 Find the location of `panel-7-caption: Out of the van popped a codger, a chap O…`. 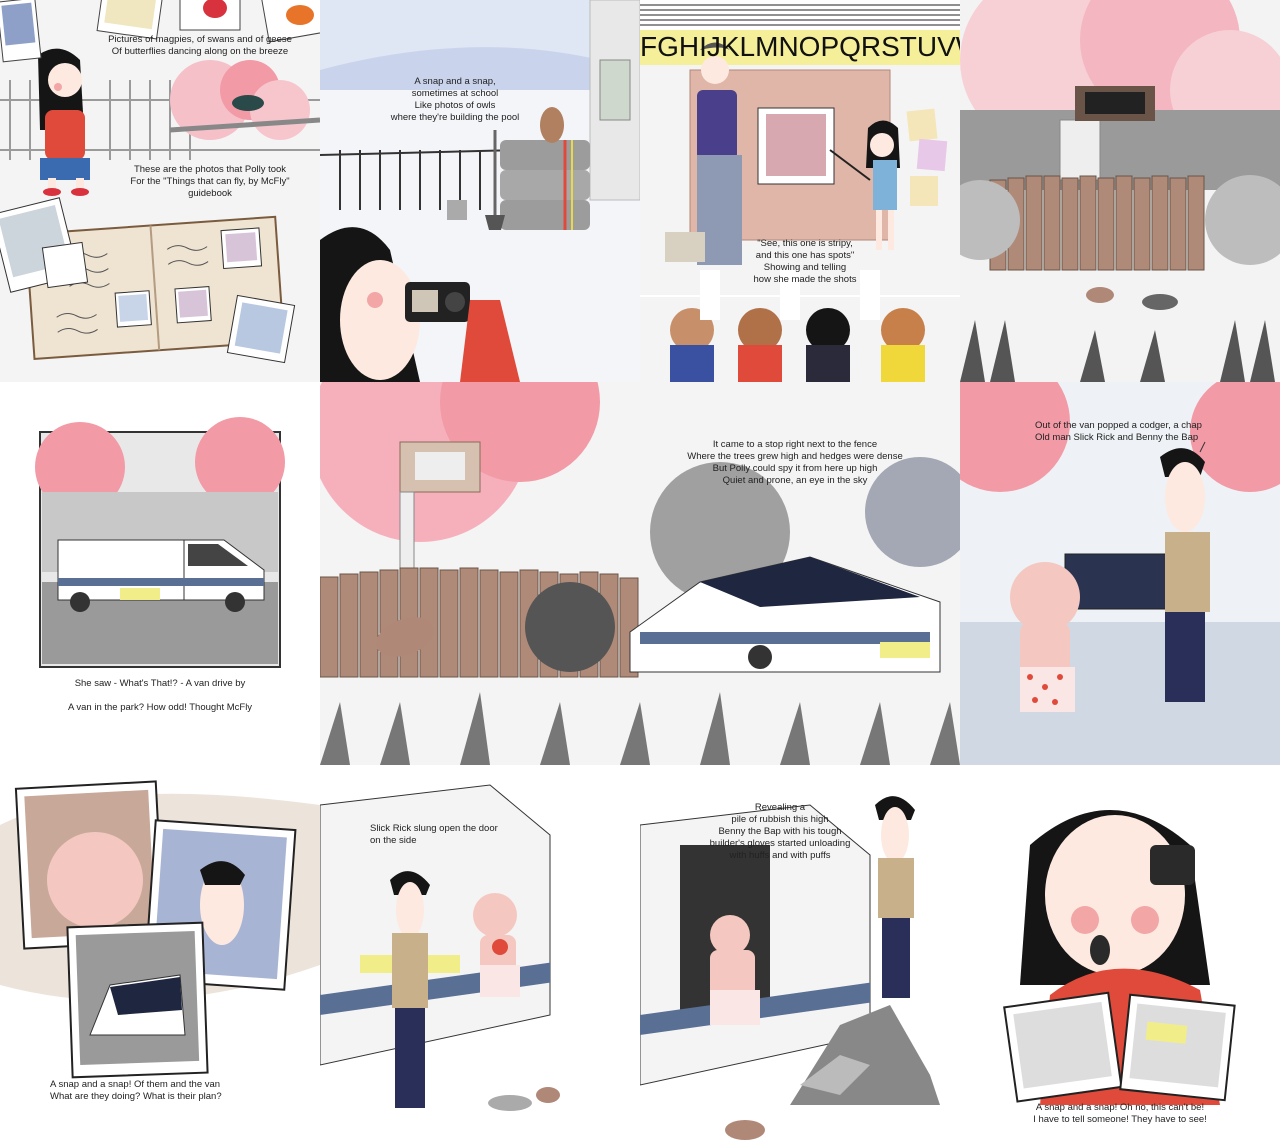

panel-7-caption: Out of the van popped a codger, a chap O… is located at coordinates (1118, 431).